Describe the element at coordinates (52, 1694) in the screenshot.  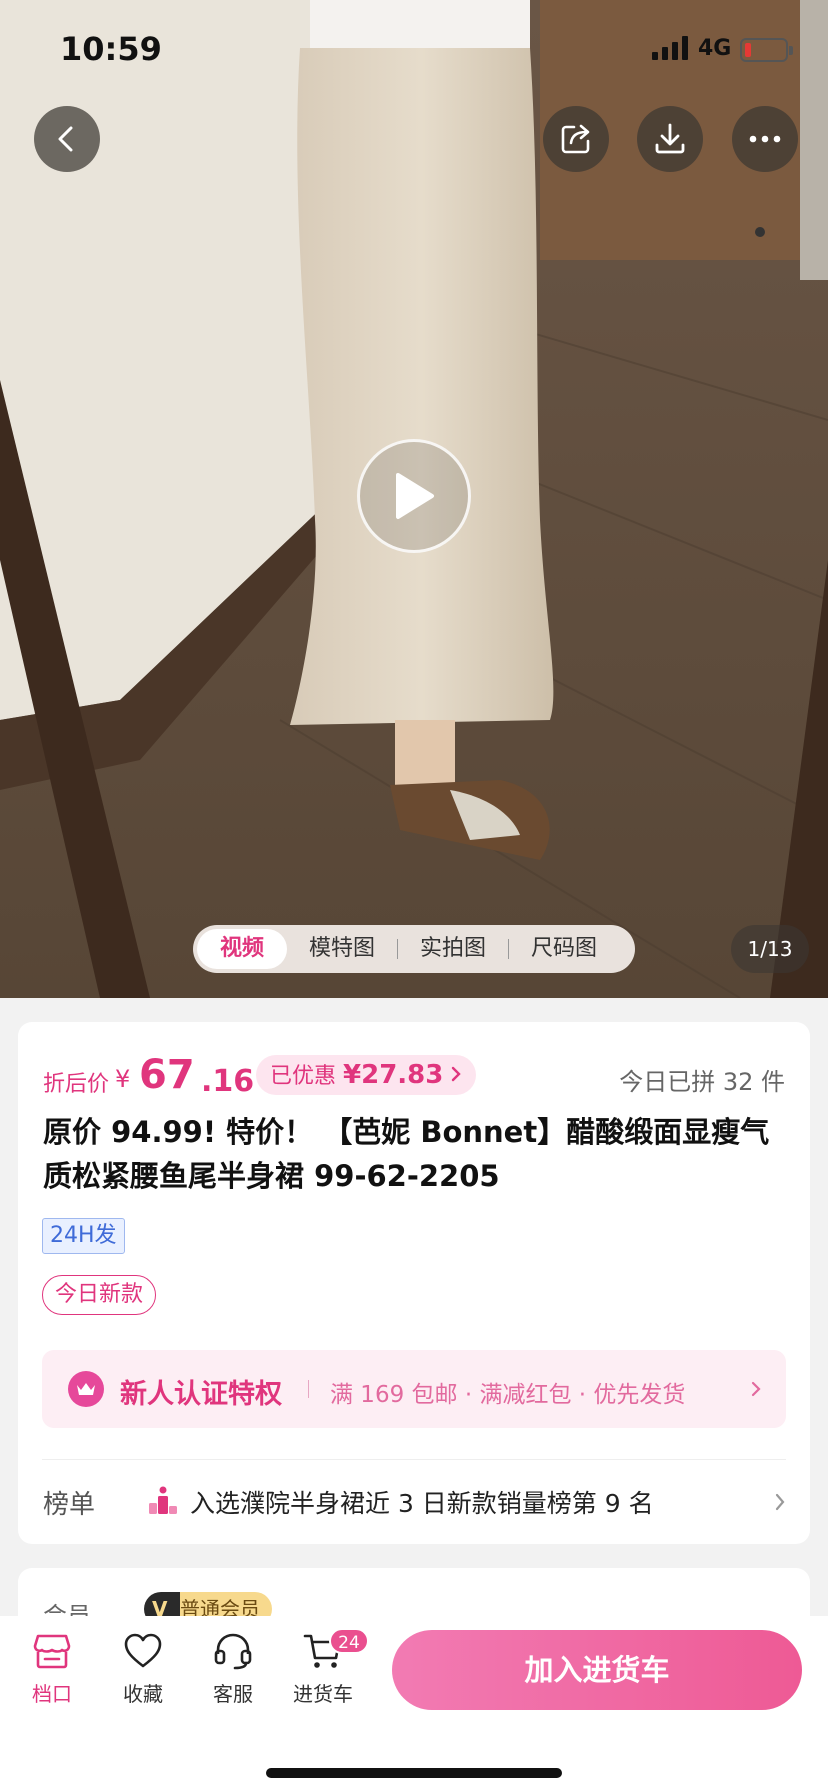
I see `nav-label: 档口` at that location.